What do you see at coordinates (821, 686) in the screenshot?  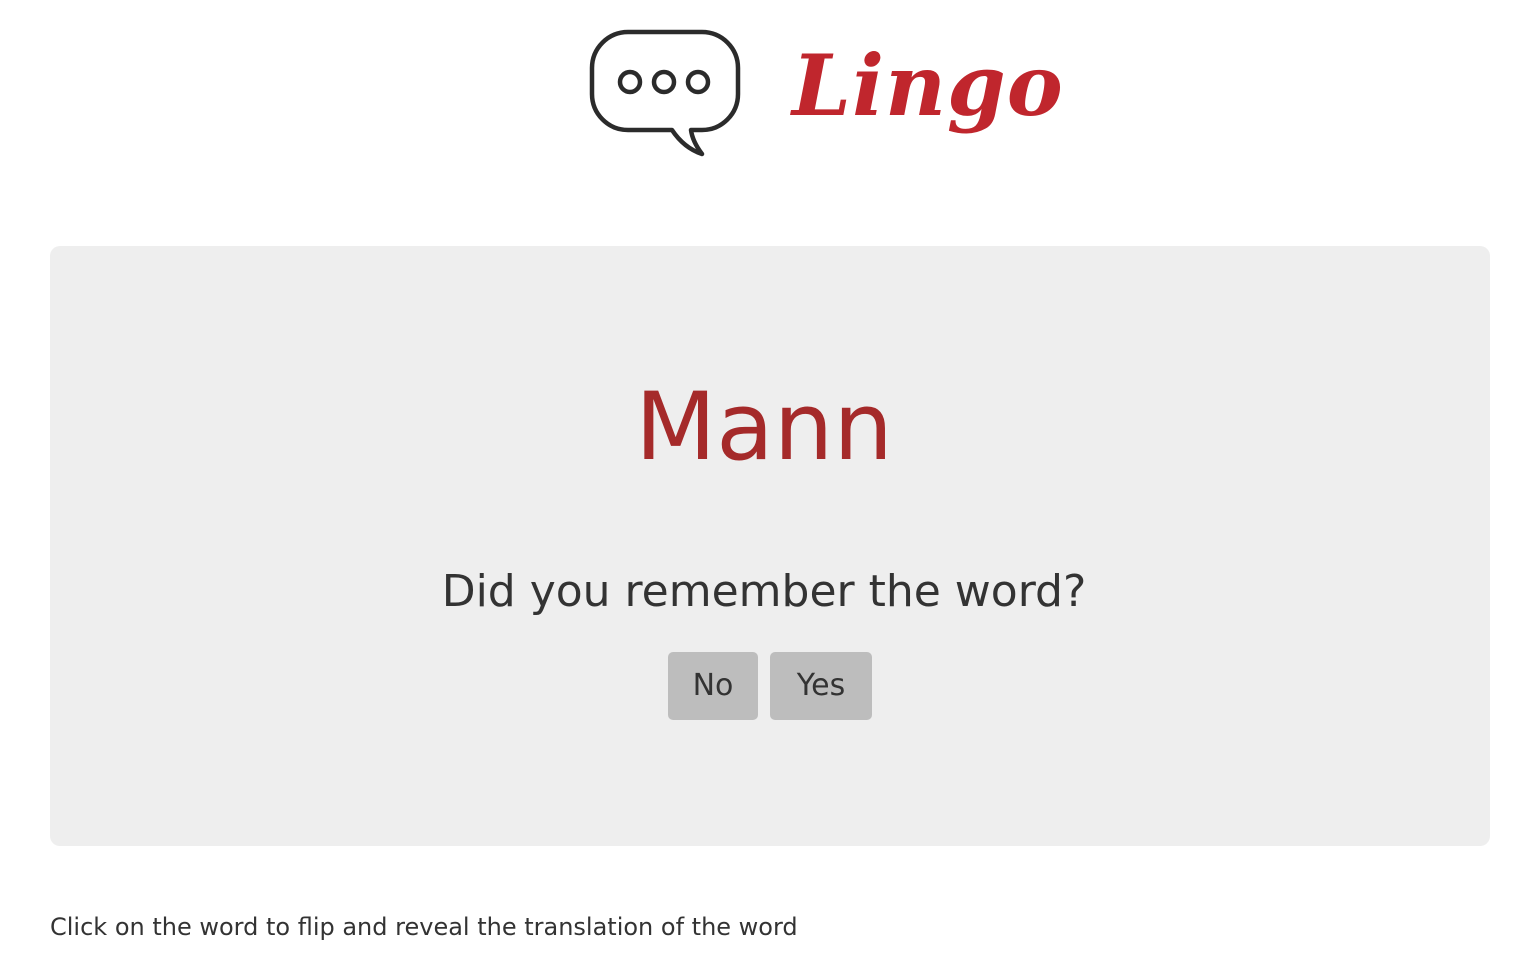 I see `yes-button: Yes` at bounding box center [821, 686].